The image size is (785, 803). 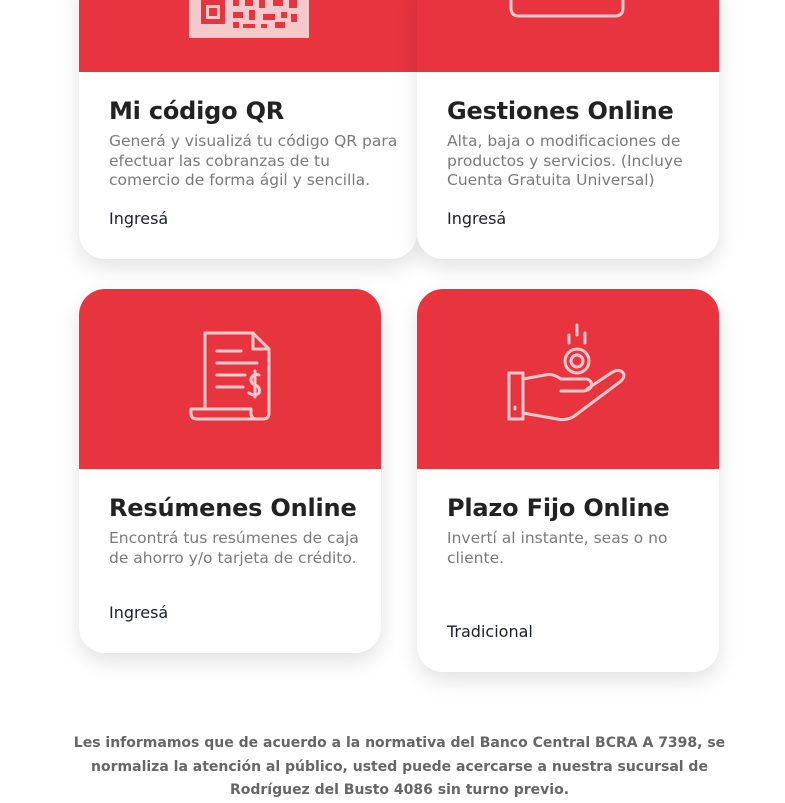 I want to click on card-resumenes-link: Ingresá, so click(x=138, y=612).